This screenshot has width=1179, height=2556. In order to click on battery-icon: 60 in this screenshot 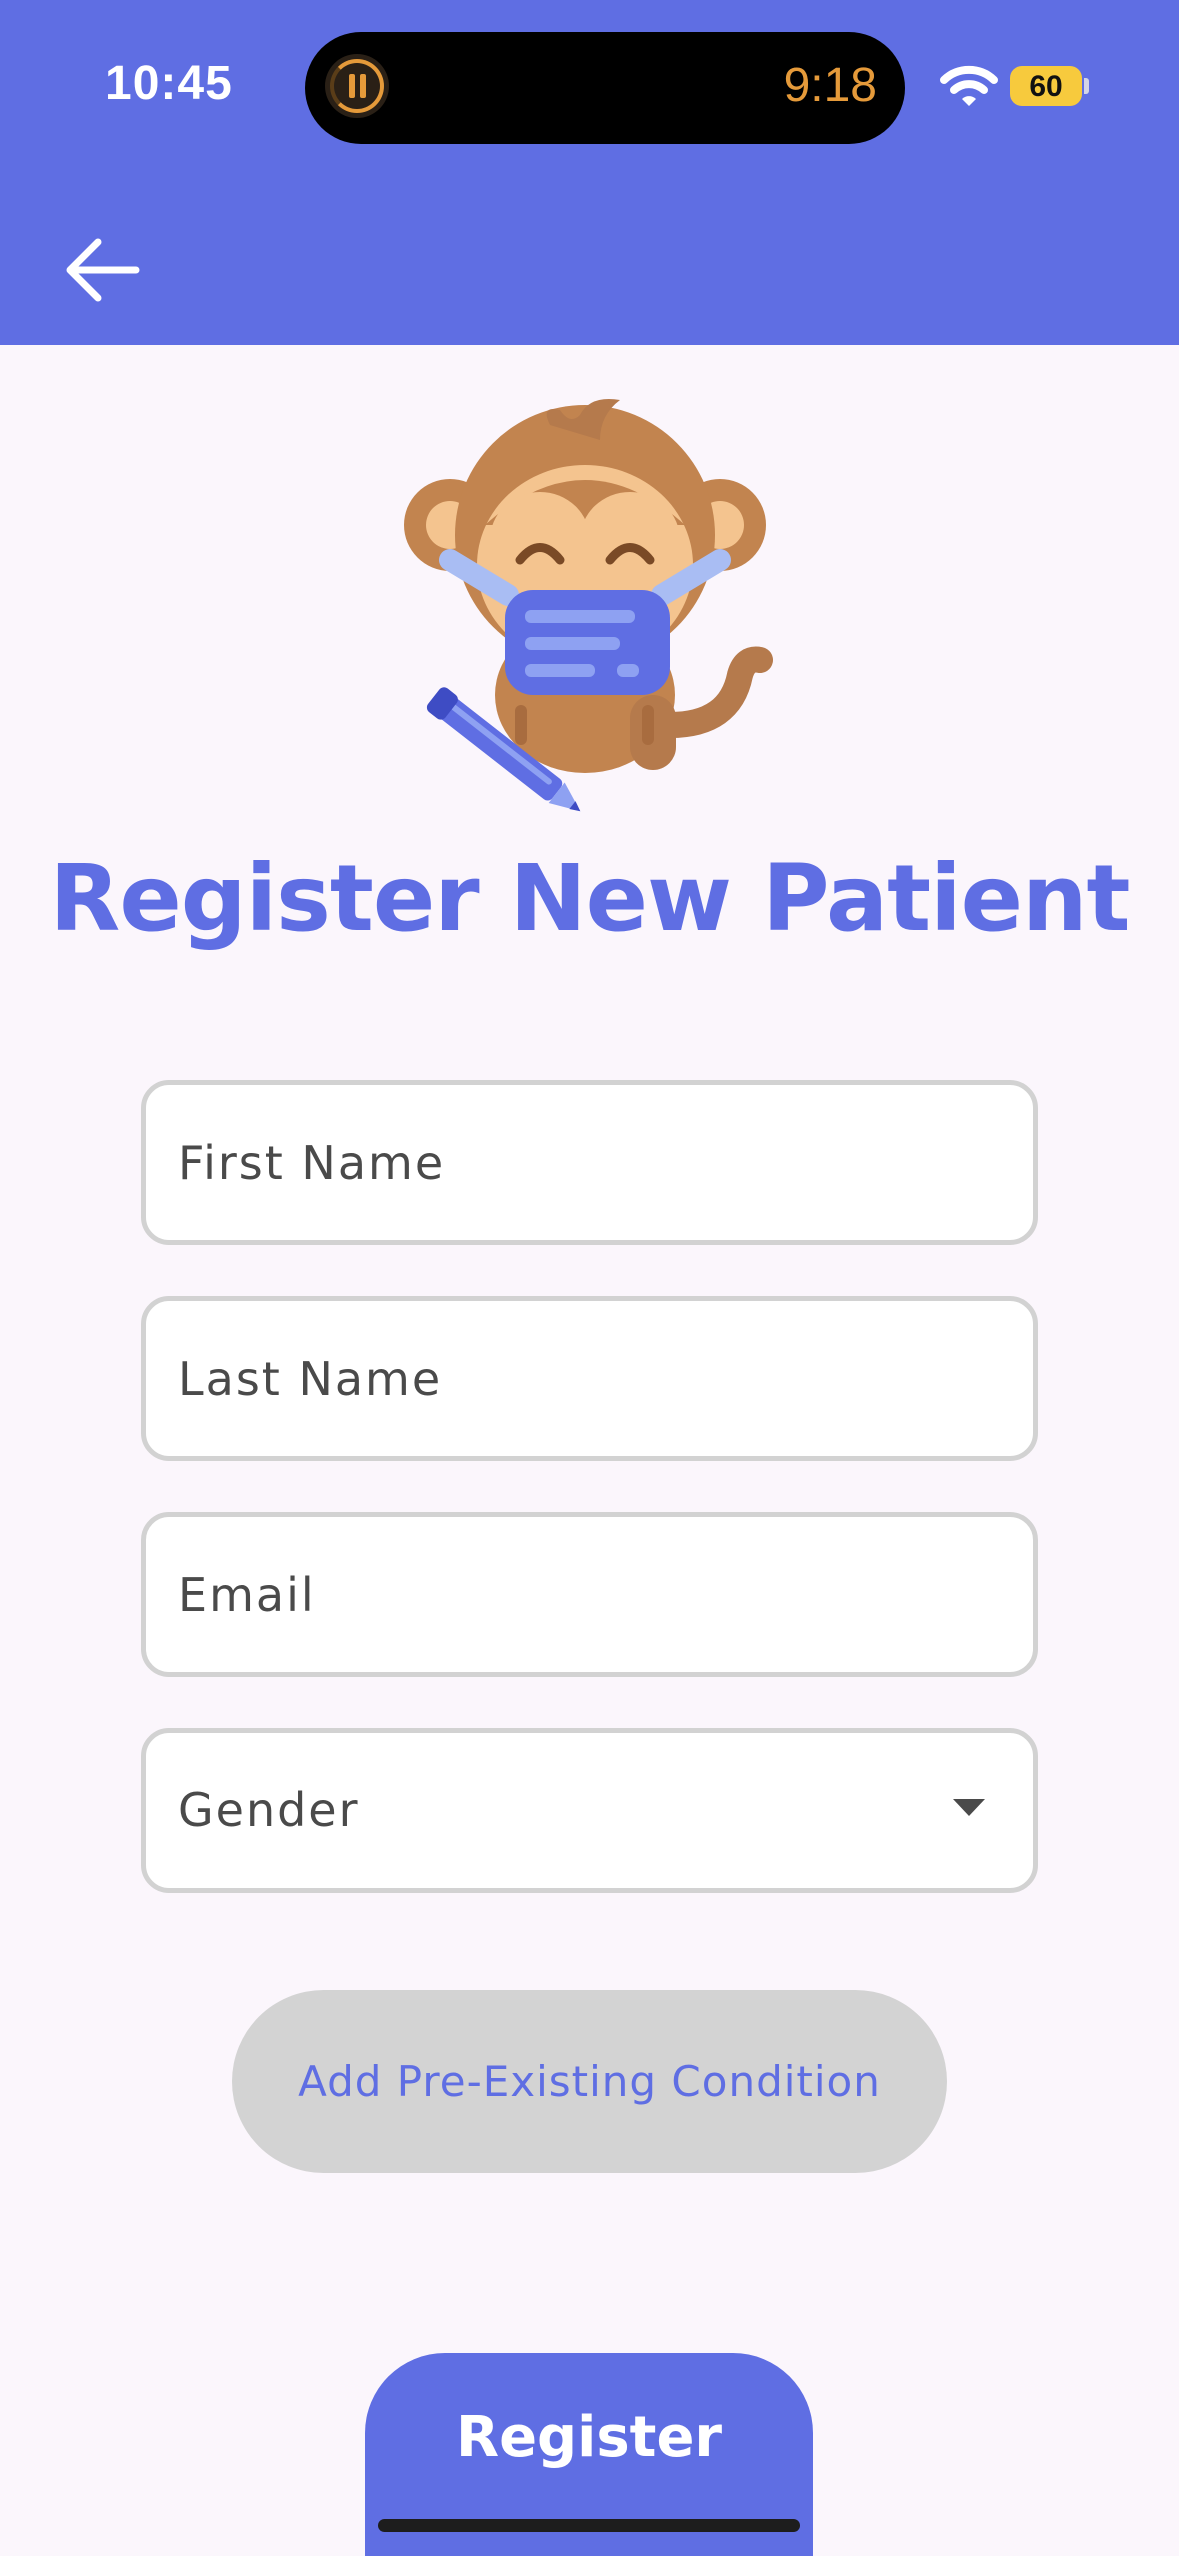, I will do `click(1046, 86)`.